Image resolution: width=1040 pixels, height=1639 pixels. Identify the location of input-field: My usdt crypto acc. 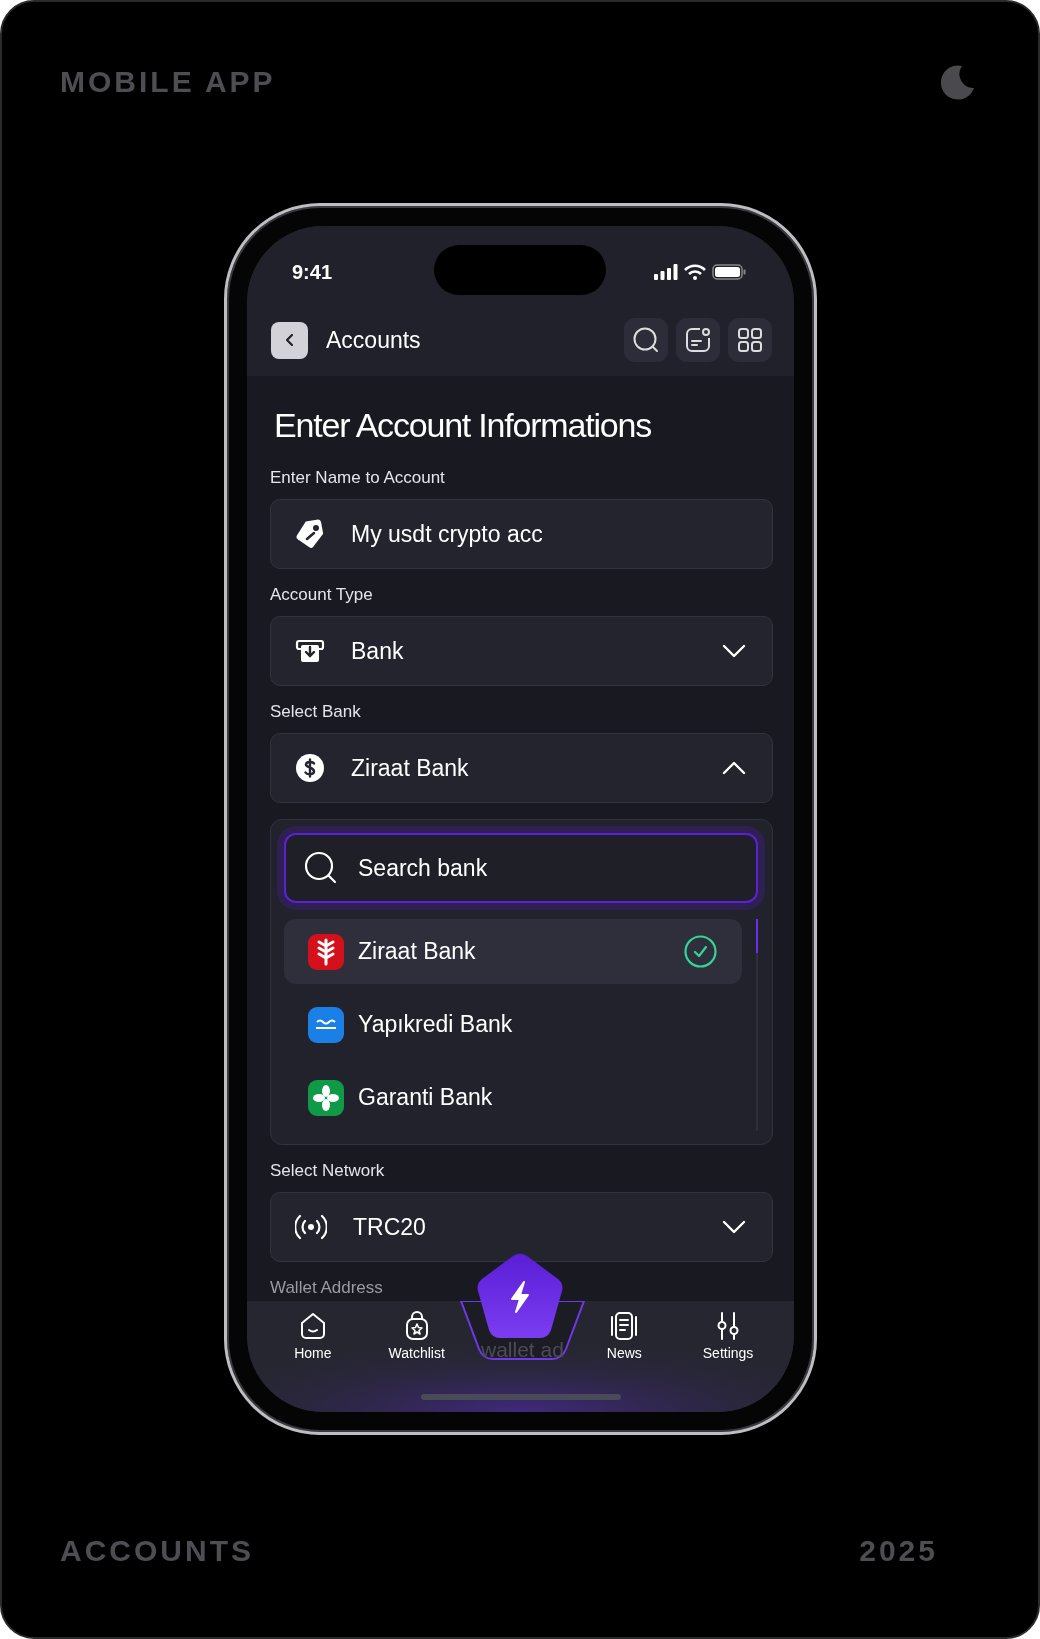
(521, 534).